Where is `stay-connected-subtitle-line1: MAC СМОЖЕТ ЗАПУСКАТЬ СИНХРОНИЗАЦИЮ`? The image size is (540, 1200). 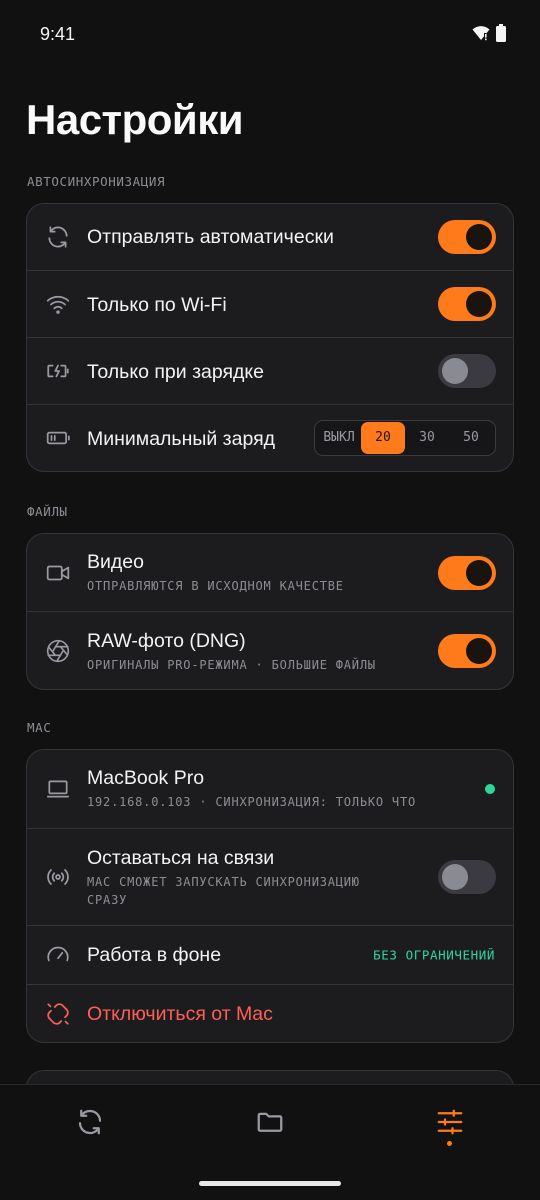
stay-connected-subtitle-line1: MAC СМОЖЕТ ЗАПУСКАТЬ СИНХРОНИЗАЦИЮ is located at coordinates (223, 882).